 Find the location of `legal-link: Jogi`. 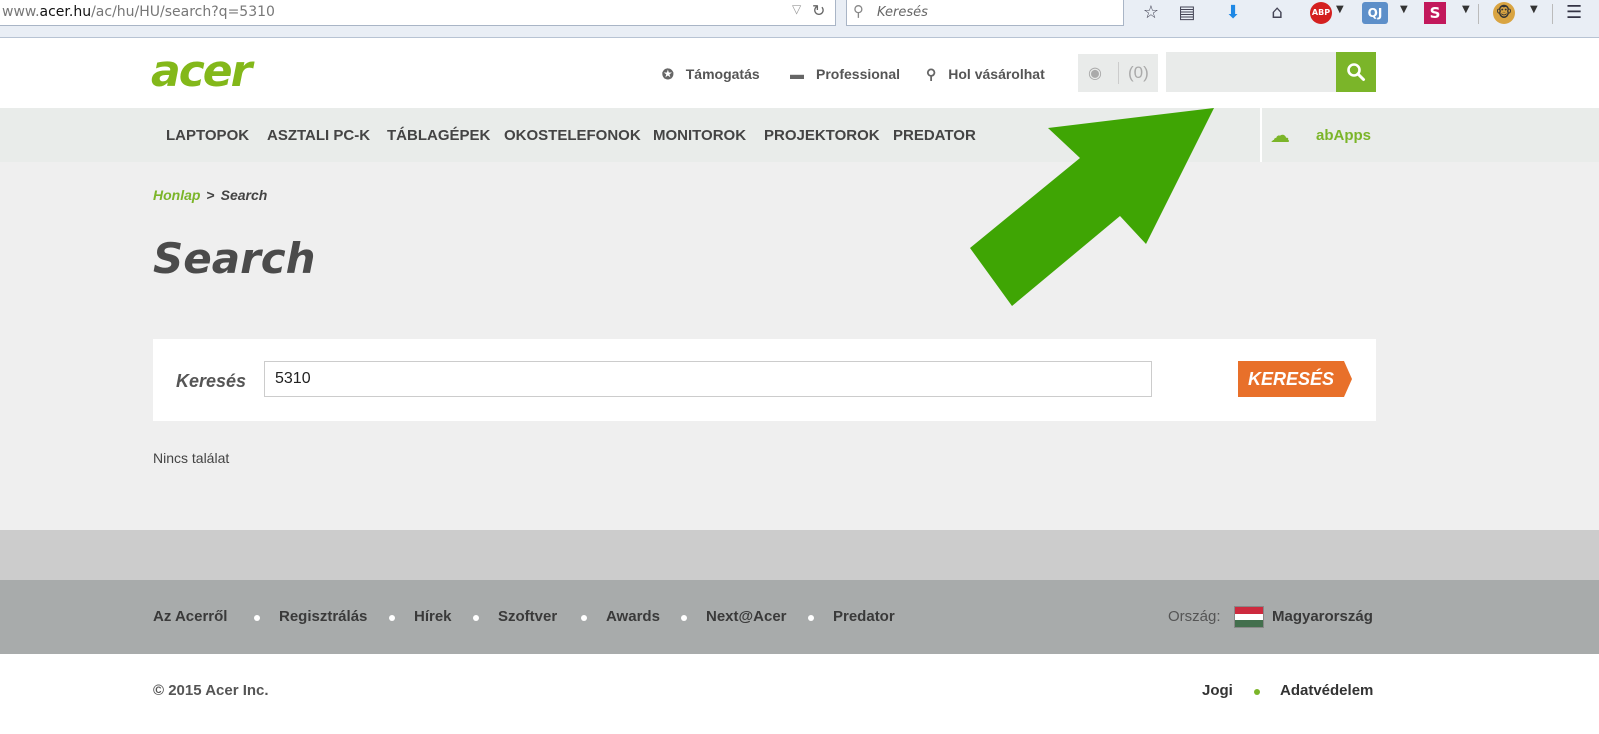

legal-link: Jogi is located at coordinates (1217, 690).